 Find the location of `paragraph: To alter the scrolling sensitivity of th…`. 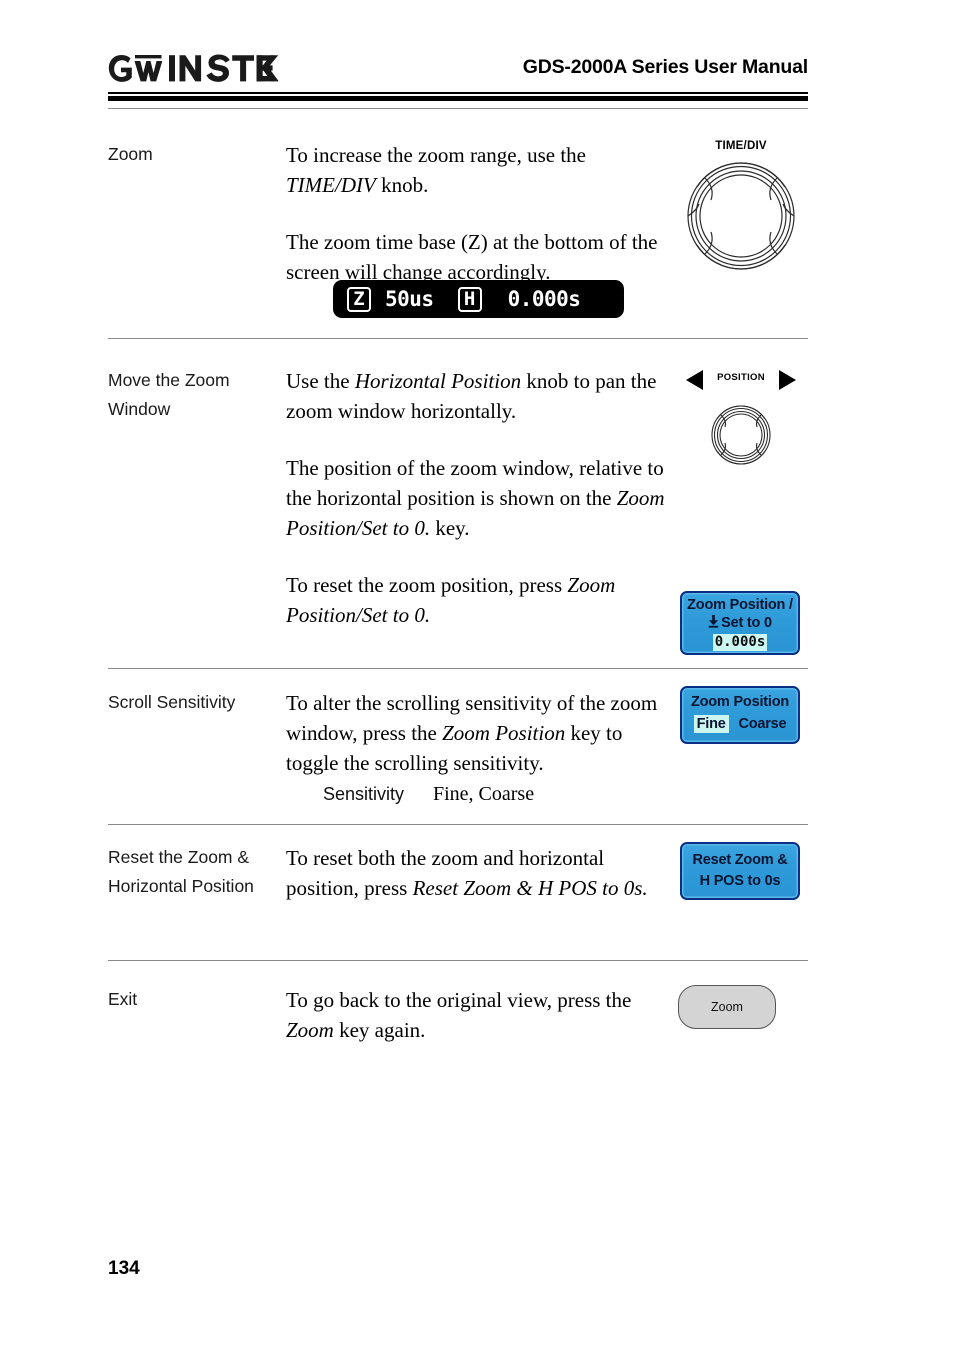

paragraph: To alter the scrolling sensitivity of th… is located at coordinates (472, 733).